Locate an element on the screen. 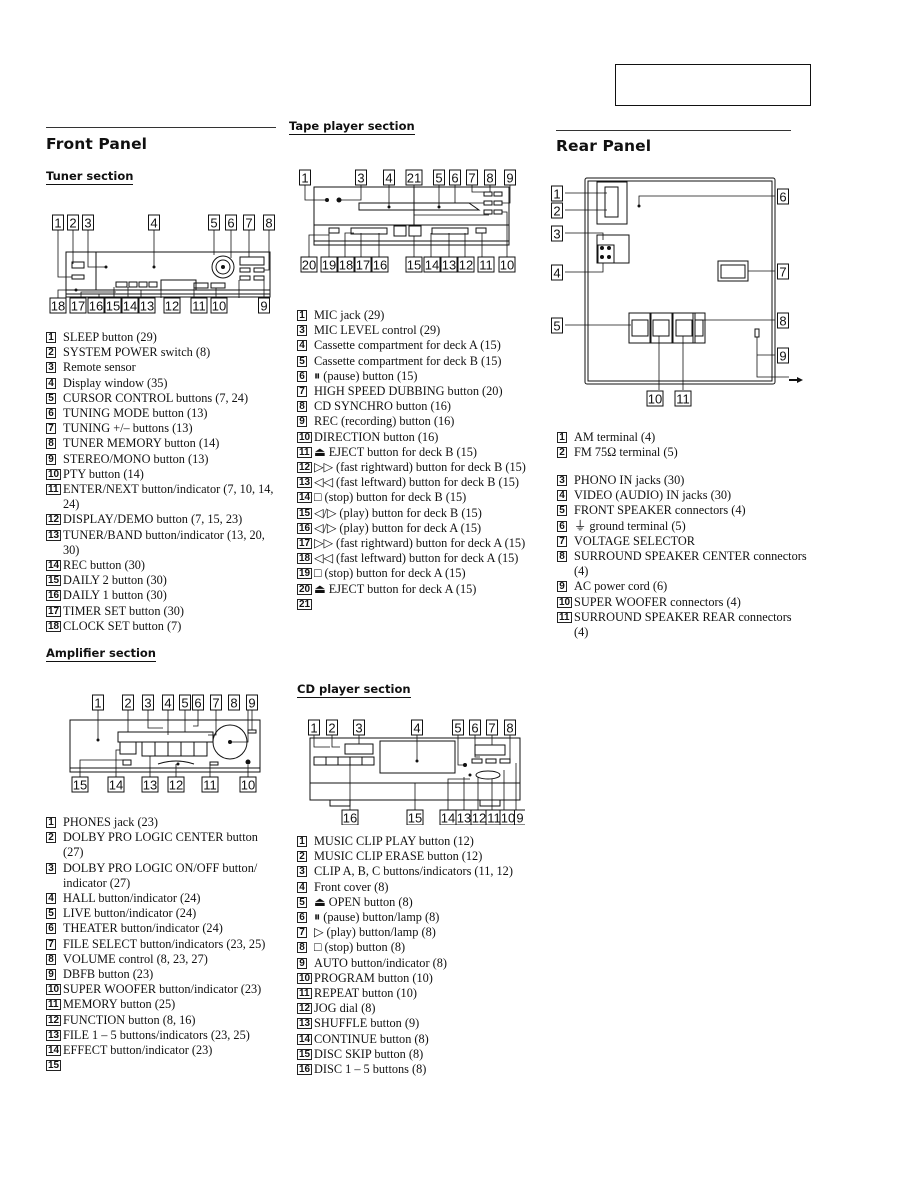  cassette-compartment is located at coordinates (419, 206).